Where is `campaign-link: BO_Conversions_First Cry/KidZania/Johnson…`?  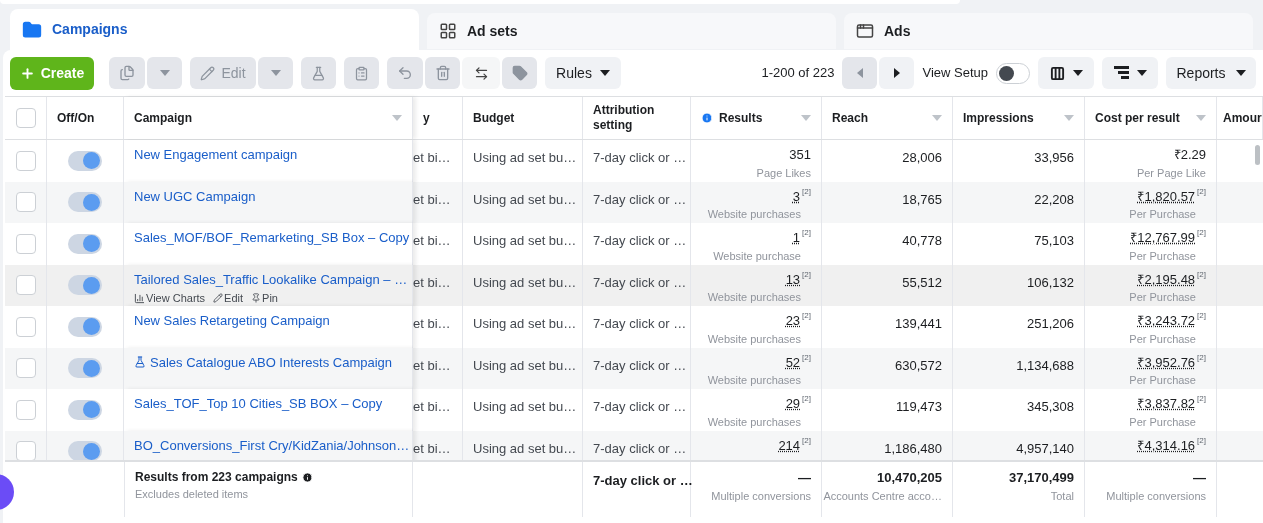
campaign-link: BO_Conversions_First Cry/KidZania/Johnson… is located at coordinates (272, 445).